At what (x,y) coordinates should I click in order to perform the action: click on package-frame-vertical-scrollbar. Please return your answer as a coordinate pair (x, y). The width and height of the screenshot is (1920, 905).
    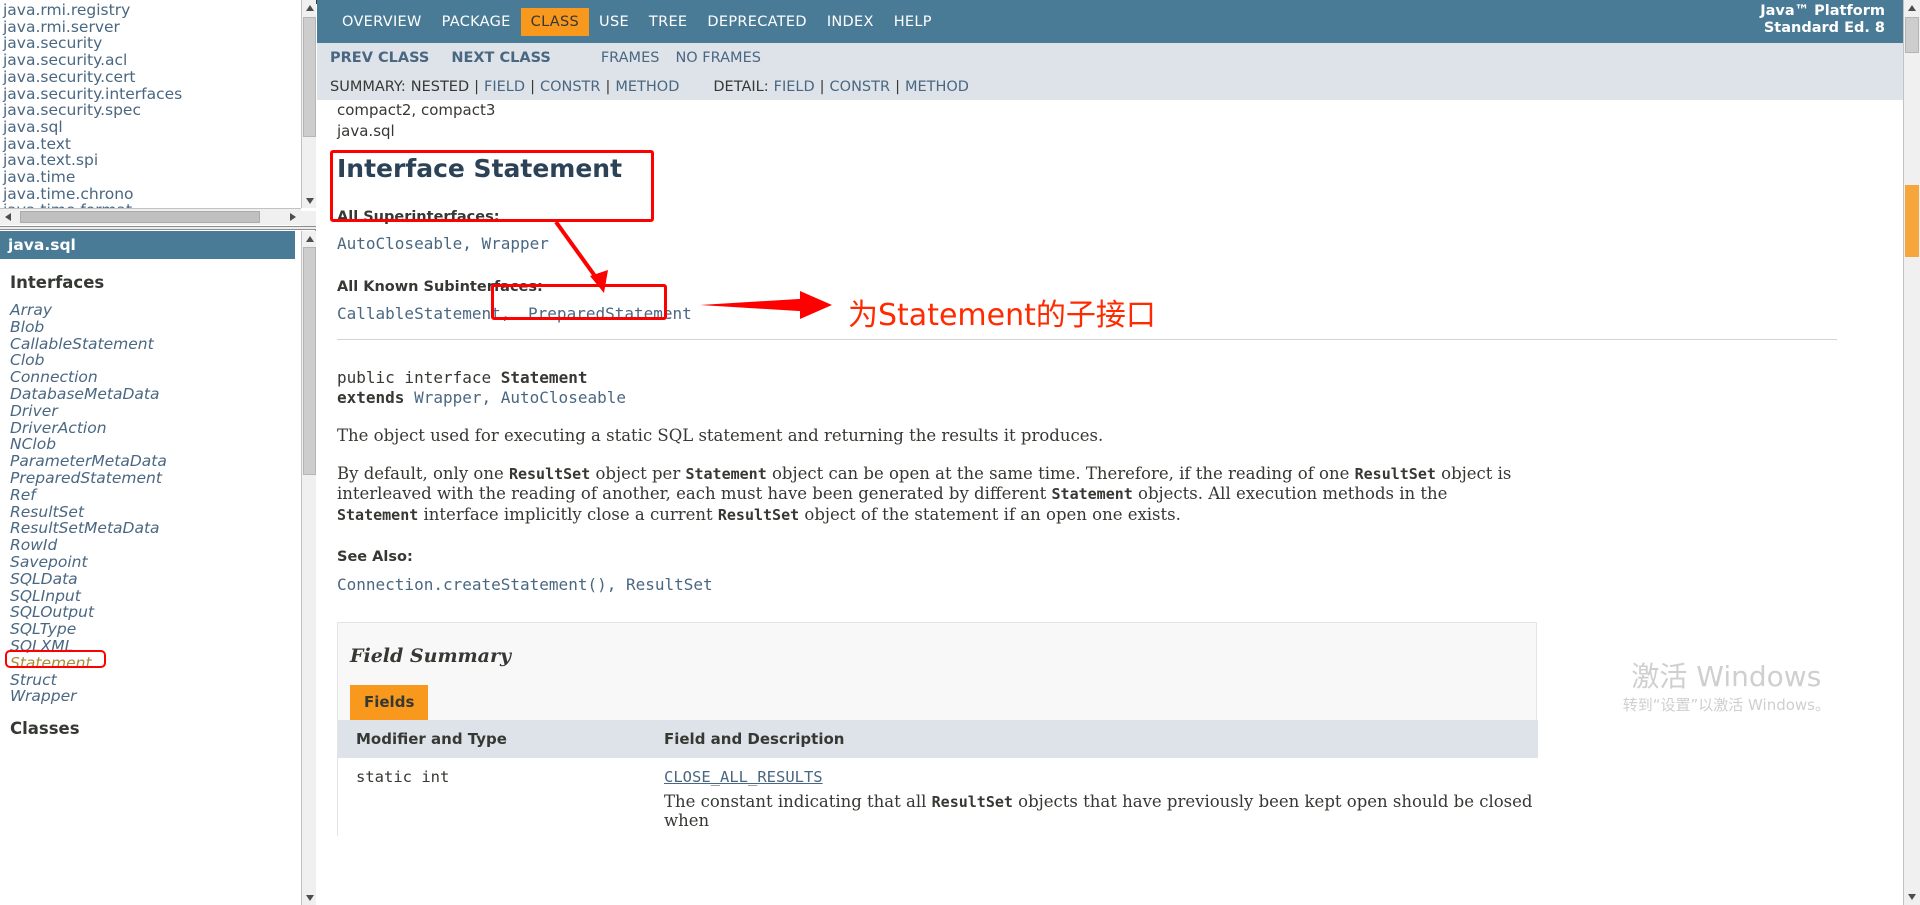
    Looking at the image, I should click on (308, 104).